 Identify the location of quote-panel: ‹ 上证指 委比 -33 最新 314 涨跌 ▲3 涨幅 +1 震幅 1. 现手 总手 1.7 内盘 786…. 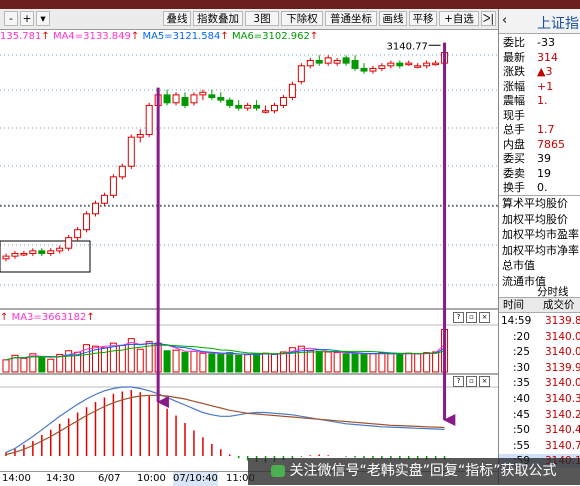
(539, 247).